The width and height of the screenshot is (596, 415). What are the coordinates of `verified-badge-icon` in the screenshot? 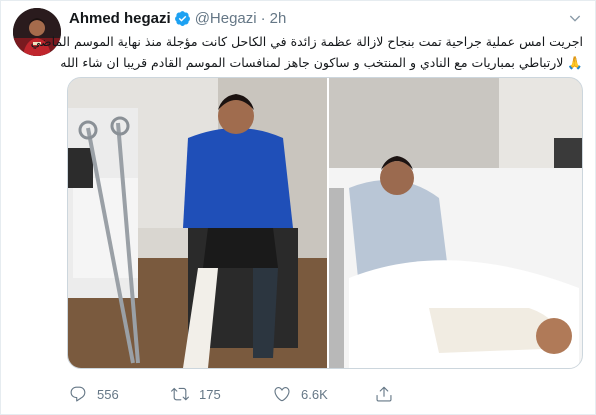 It's located at (182, 18).